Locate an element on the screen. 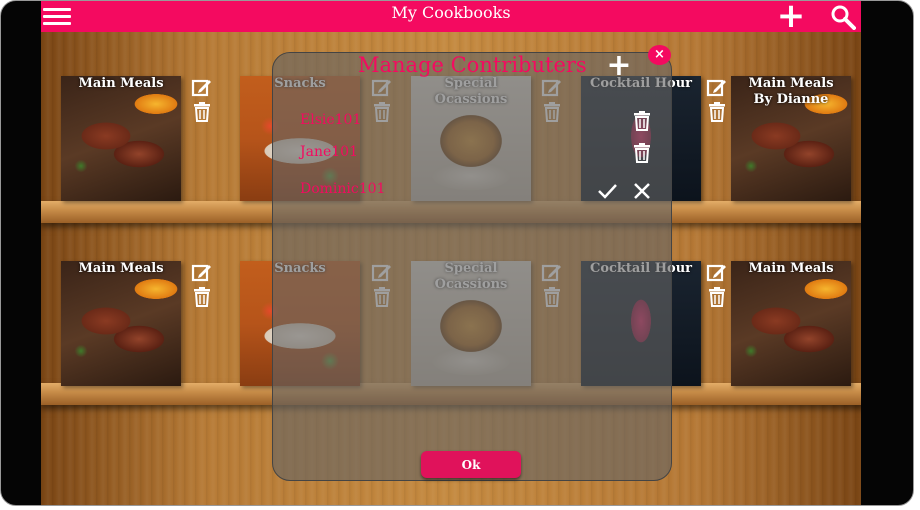 This screenshot has width=920, height=510. ok-button: Ok is located at coordinates (471, 464).